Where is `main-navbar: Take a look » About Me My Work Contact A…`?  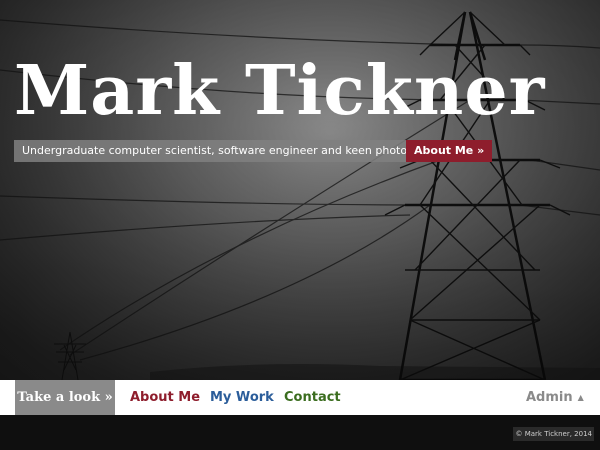
main-navbar: Take a look » About Me My Work Contact A… is located at coordinates (300, 397).